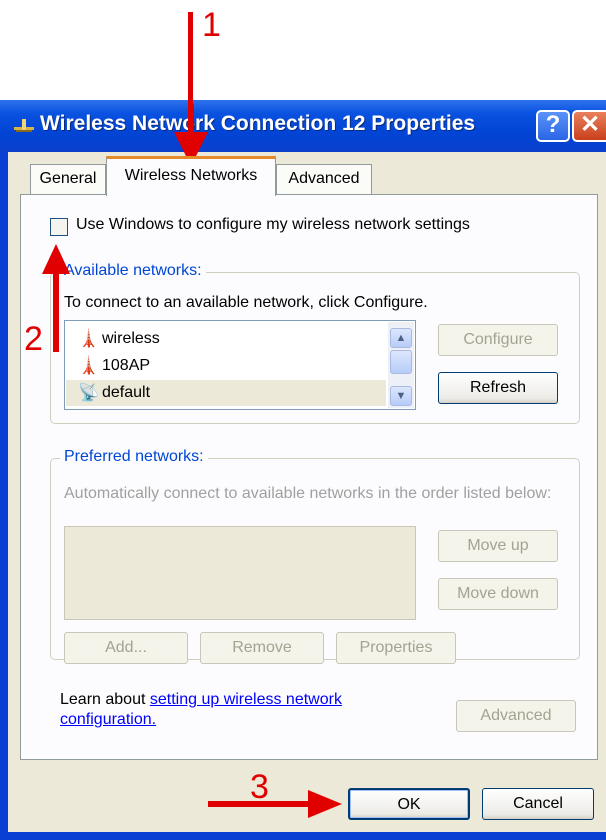 The width and height of the screenshot is (606, 840). Describe the element at coordinates (324, 179) in the screenshot. I see `tab-advanced: Advanced` at that location.